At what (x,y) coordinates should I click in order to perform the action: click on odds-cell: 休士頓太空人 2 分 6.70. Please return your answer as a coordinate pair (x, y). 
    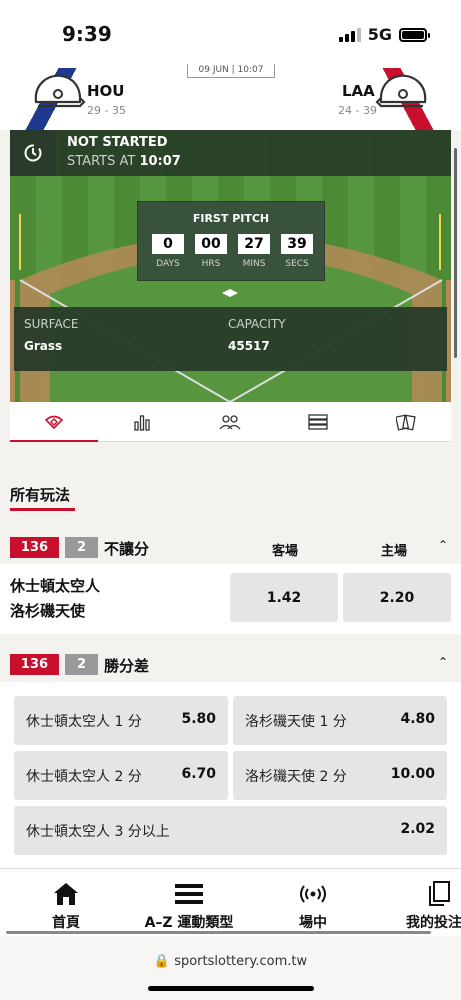
    Looking at the image, I should click on (121, 775).